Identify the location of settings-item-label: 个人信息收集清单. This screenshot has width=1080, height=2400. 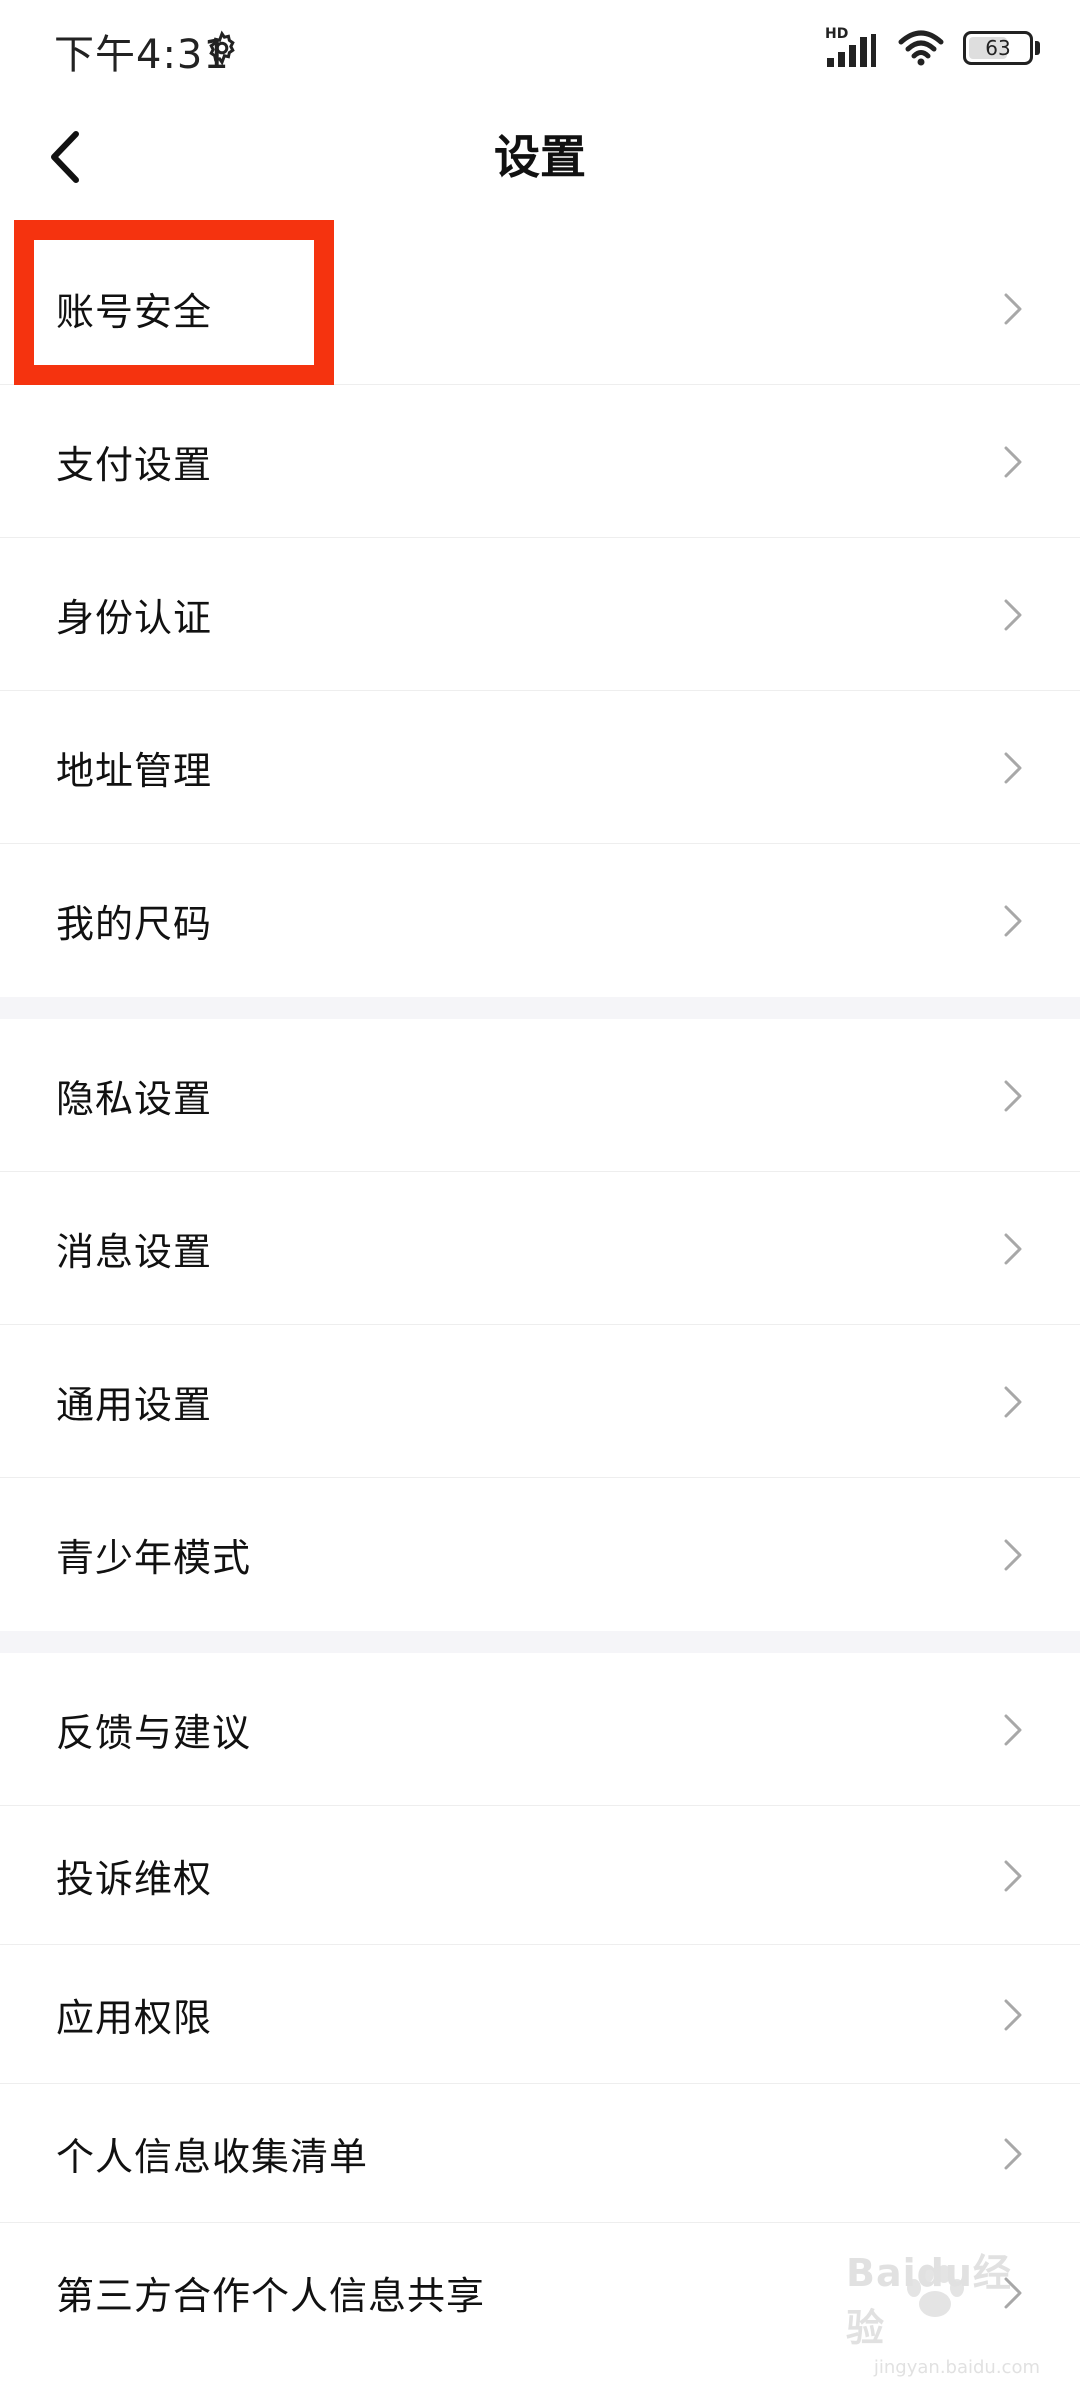
(212, 2157).